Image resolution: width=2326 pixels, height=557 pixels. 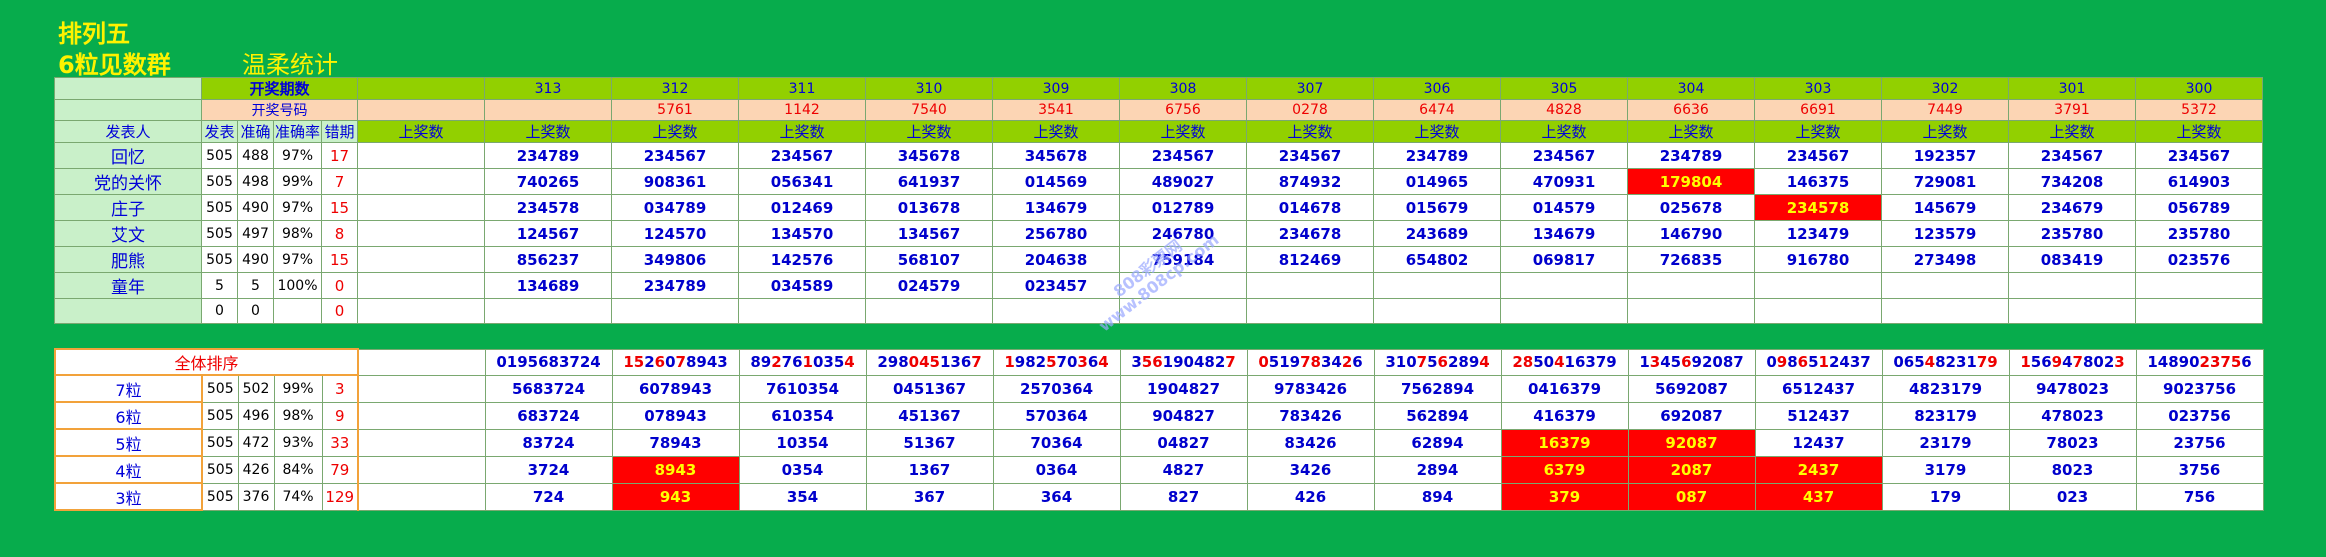 What do you see at coordinates (1945, 362) in the screenshot?
I see `full-order-cell: 0654823179` at bounding box center [1945, 362].